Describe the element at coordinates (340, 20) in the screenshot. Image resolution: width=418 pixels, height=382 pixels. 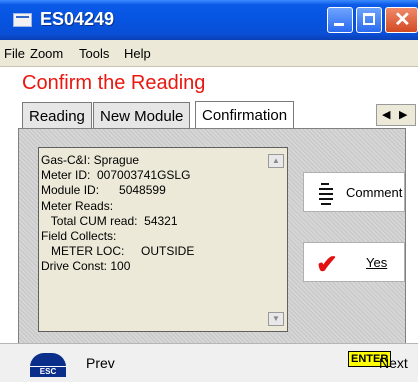
I see `minimize-button` at that location.